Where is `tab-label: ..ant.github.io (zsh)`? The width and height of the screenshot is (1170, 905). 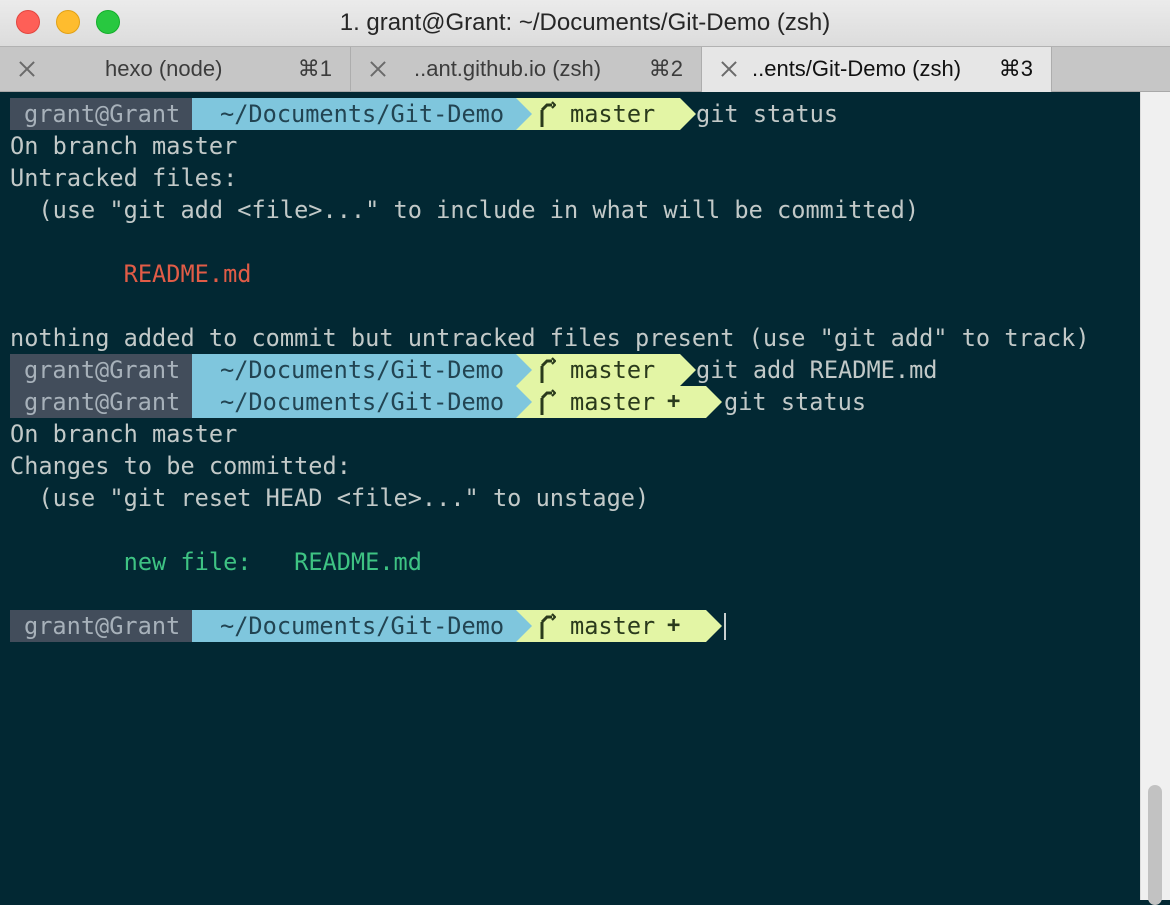 tab-label: ..ant.github.io (zsh) is located at coordinates (508, 68).